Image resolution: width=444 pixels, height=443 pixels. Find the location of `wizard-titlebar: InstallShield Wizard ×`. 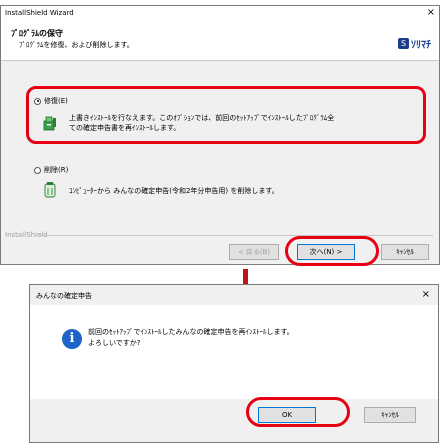

wizard-titlebar: InstallShield Wizard × is located at coordinates (220, 13).